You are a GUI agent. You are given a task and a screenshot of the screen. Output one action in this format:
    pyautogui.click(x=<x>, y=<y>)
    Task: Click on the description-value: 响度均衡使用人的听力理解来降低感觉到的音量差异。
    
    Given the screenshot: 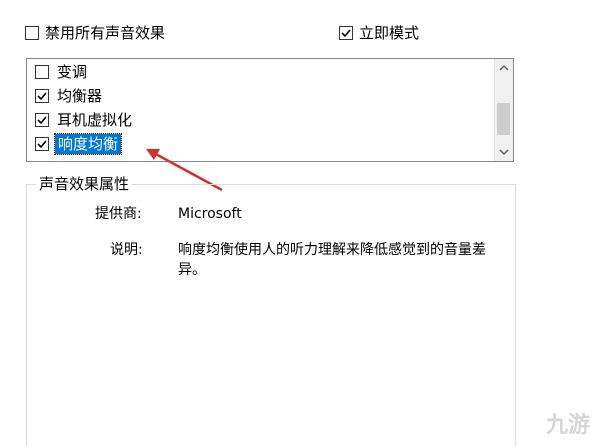 What is the action you would take?
    pyautogui.click(x=332, y=260)
    